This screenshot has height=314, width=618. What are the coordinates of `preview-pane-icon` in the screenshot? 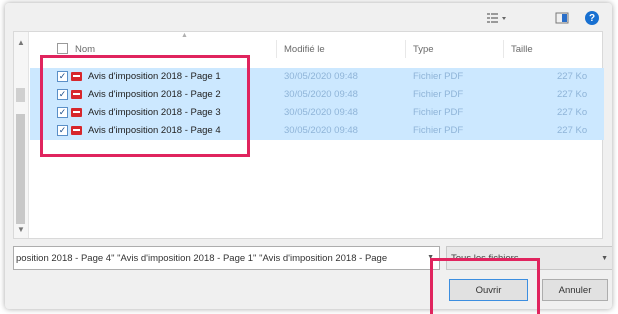 It's located at (562, 18).